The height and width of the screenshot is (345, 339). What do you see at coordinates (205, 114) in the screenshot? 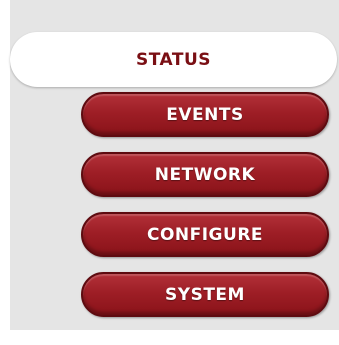
I see `events-button: EVENTS` at bounding box center [205, 114].